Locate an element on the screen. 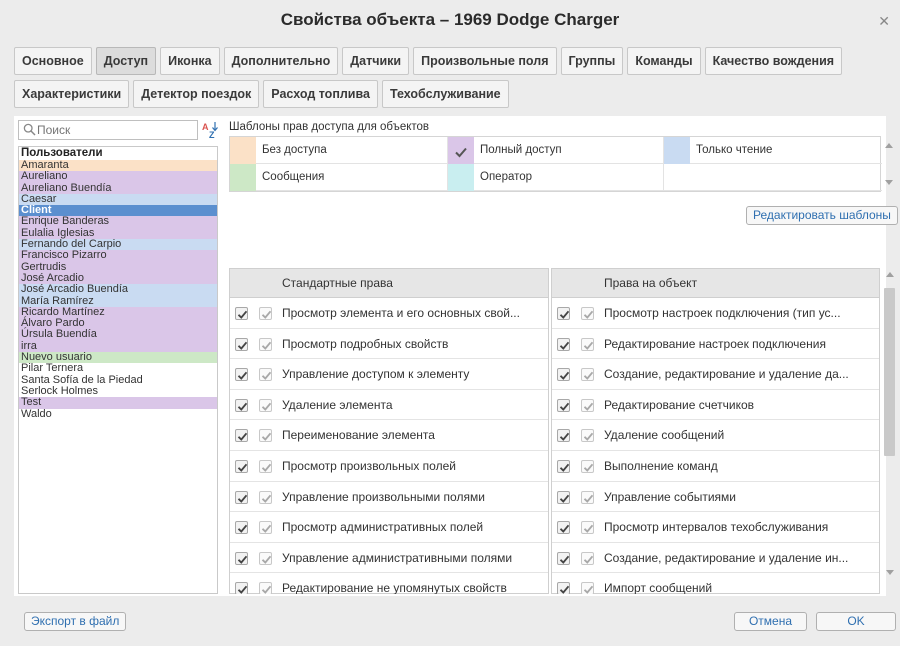  tab: Команды is located at coordinates (664, 61).